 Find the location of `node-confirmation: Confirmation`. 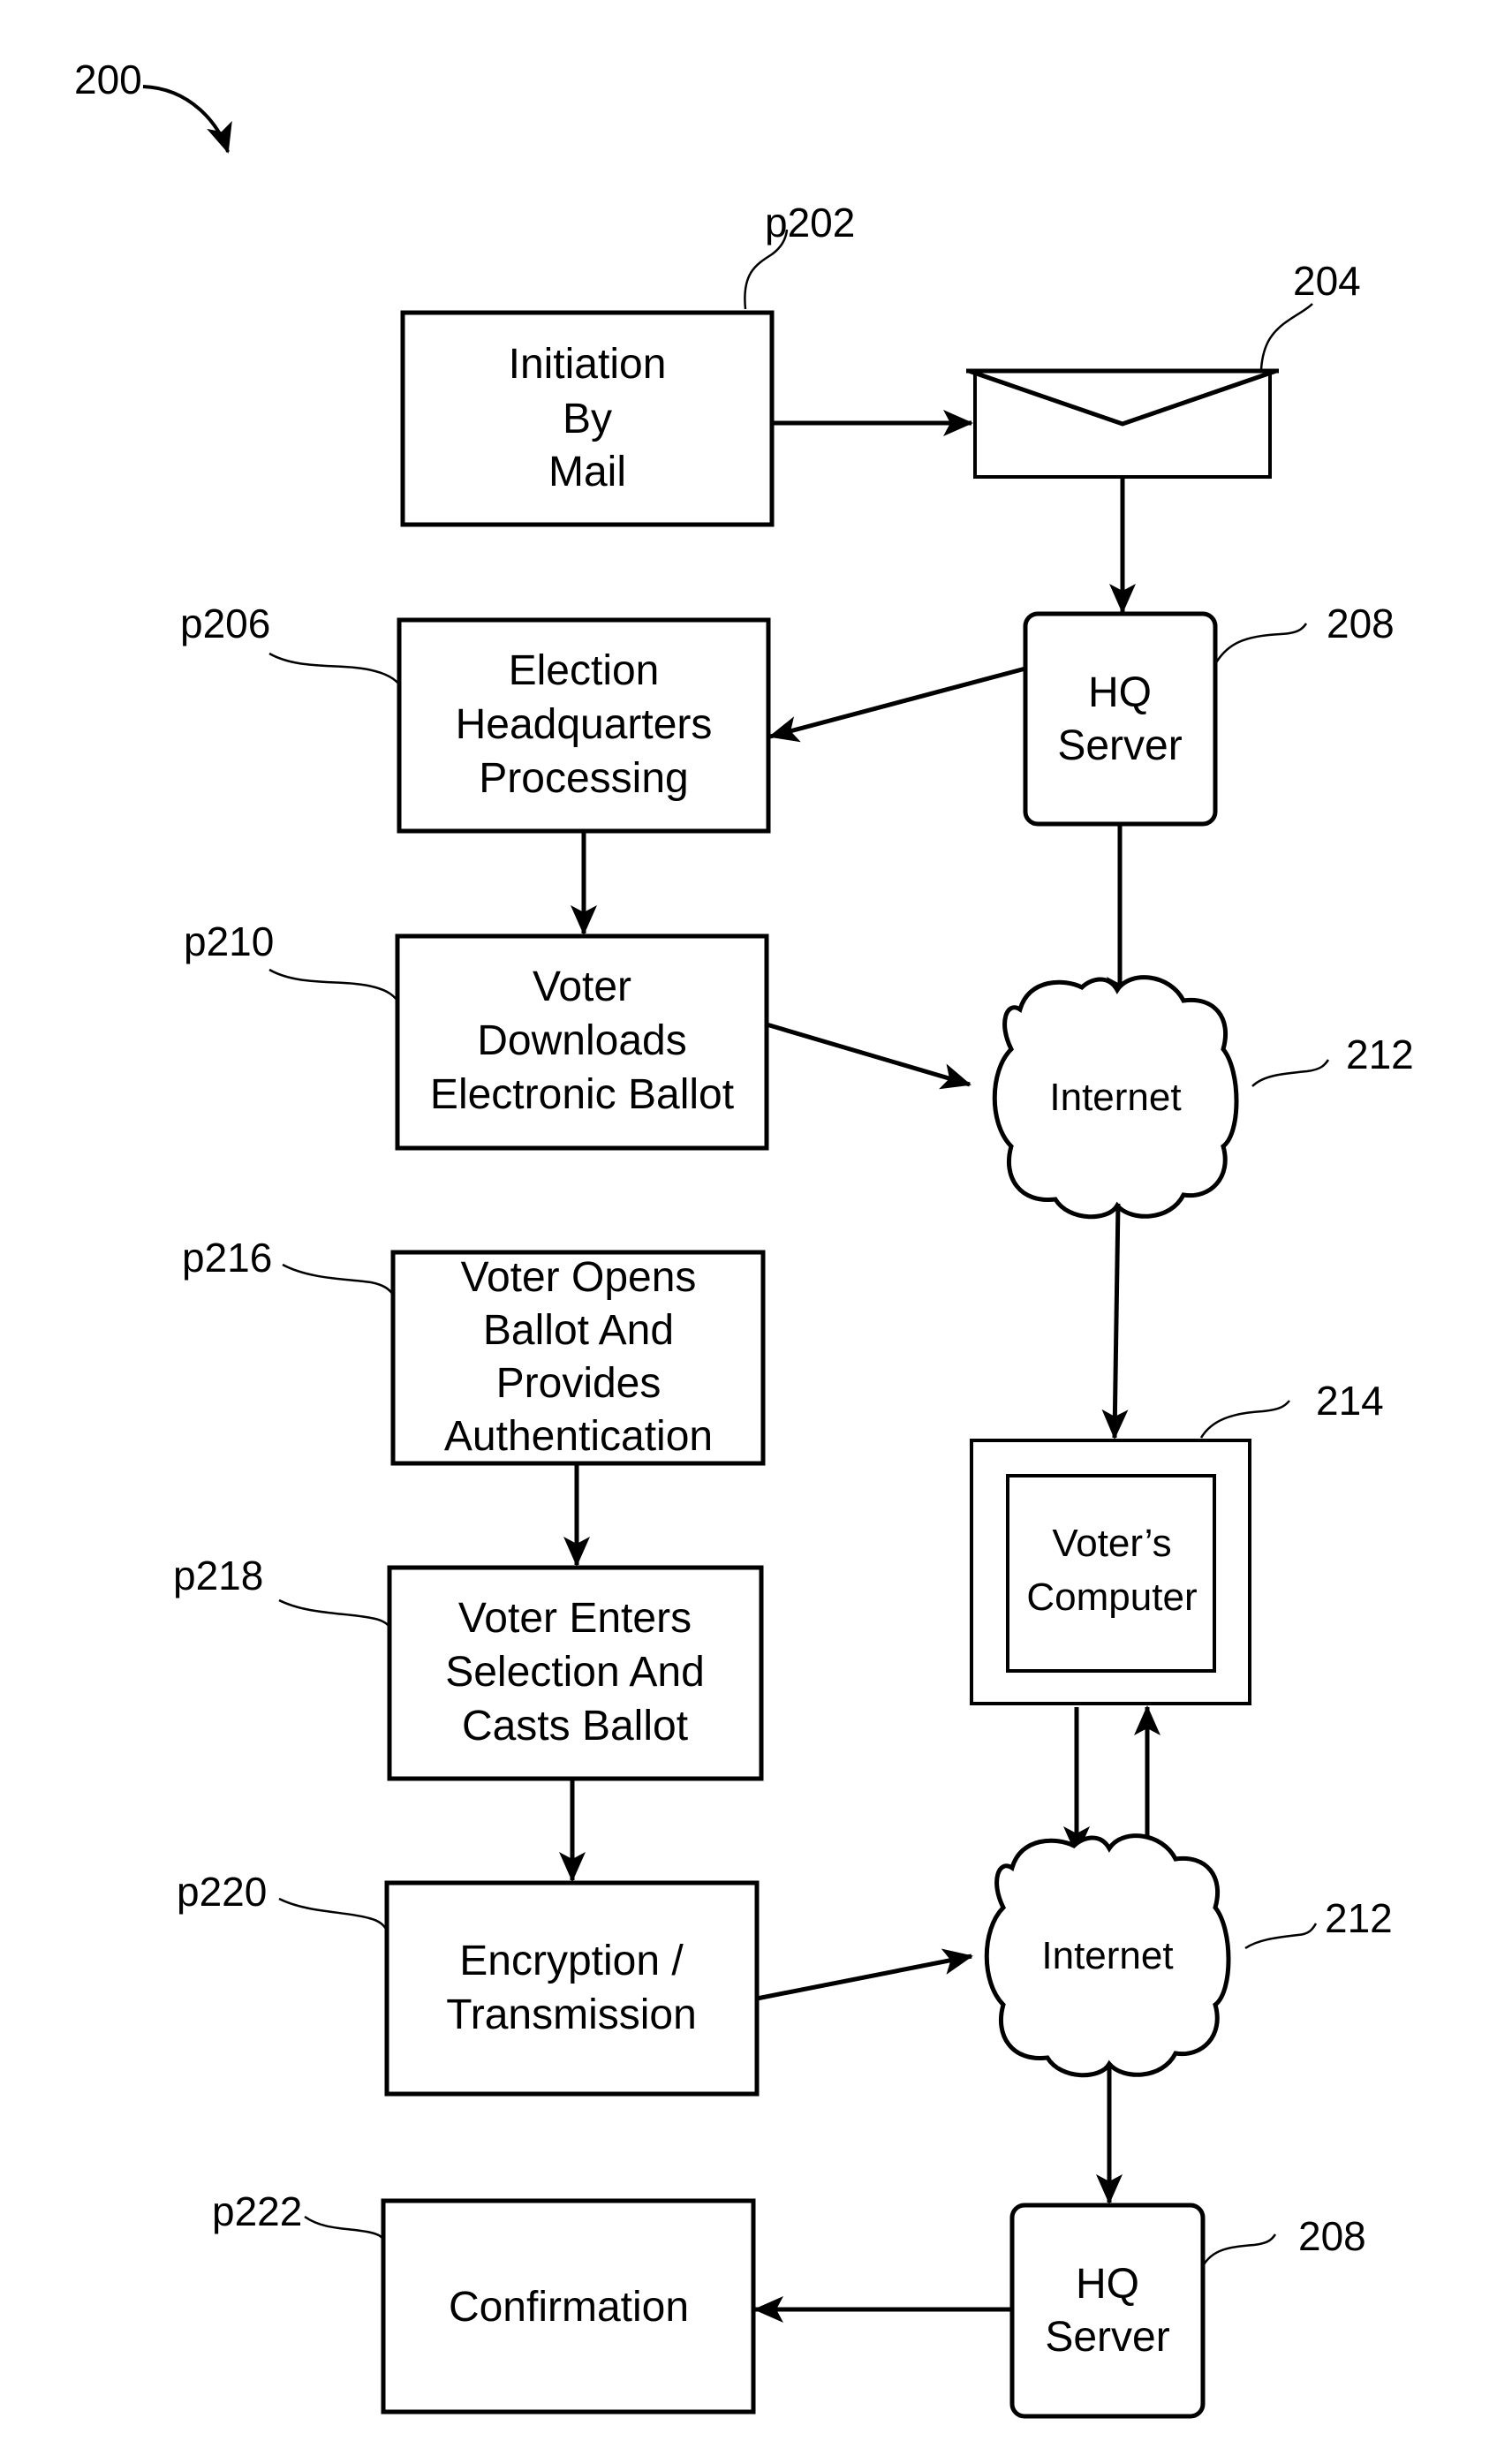

node-confirmation: Confirmation is located at coordinates (569, 2306).